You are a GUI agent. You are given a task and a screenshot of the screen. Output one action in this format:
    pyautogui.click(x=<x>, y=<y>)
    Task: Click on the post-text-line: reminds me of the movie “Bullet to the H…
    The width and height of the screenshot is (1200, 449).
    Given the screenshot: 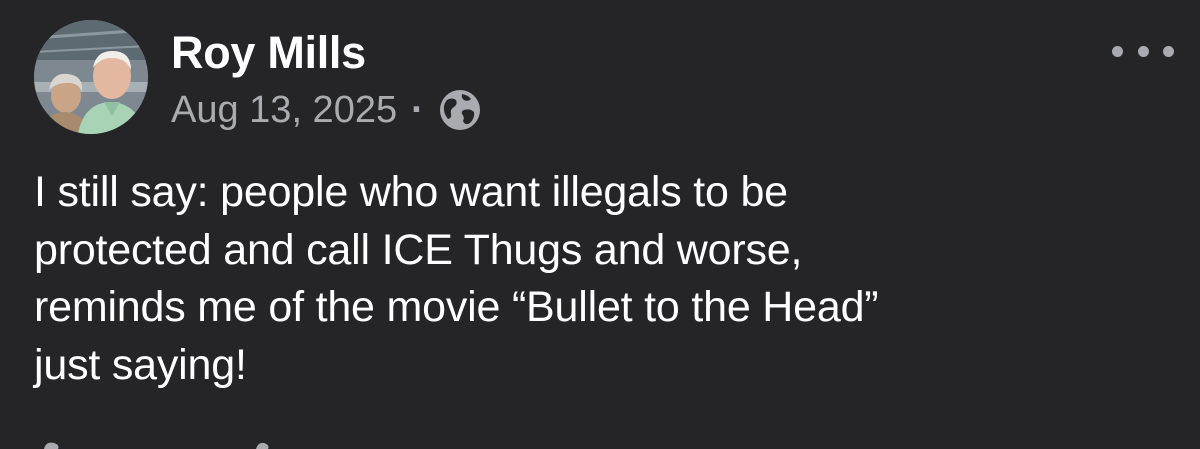 What is the action you would take?
    pyautogui.click(x=456, y=307)
    